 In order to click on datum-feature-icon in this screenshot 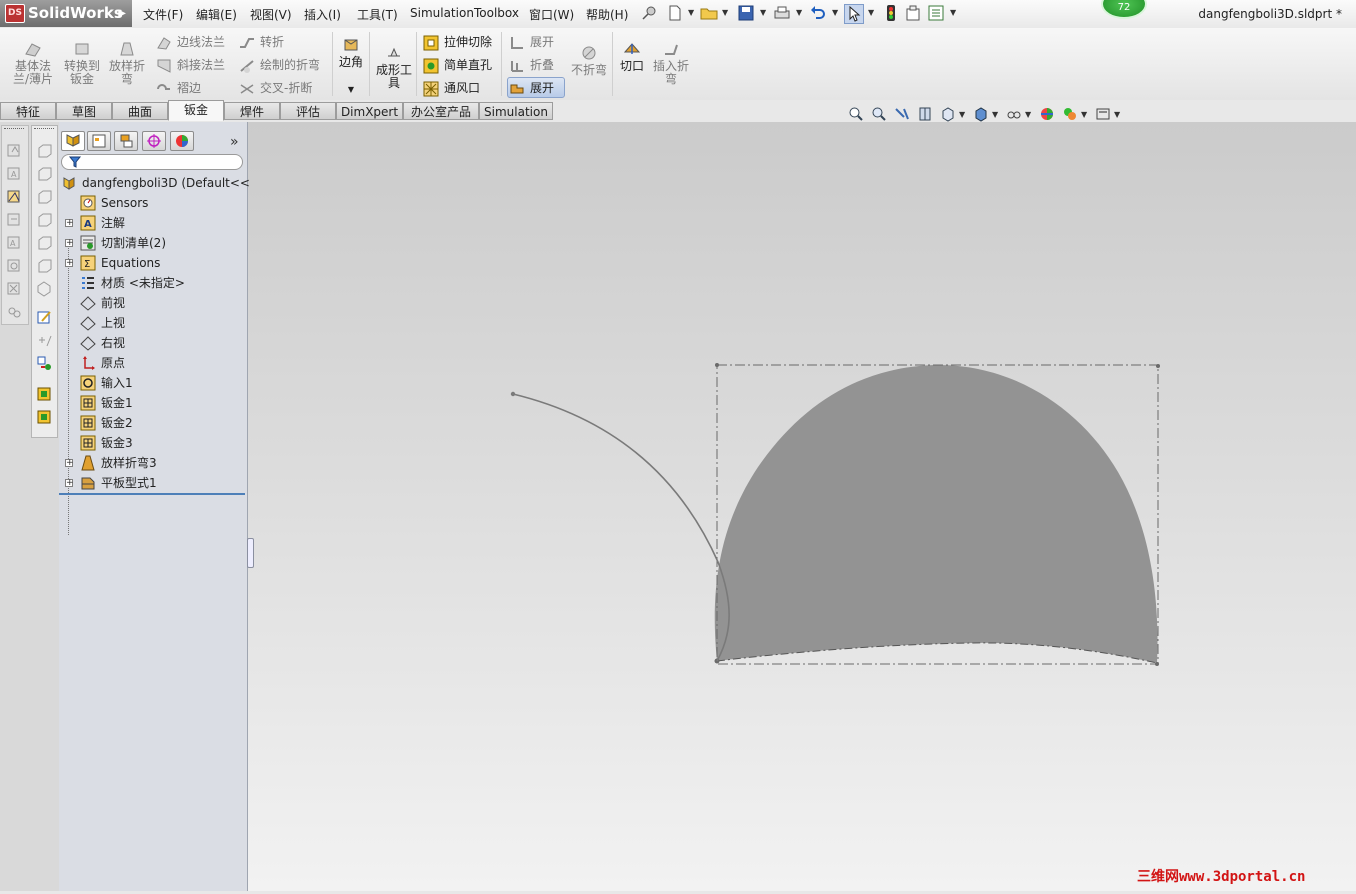, I will do `click(14, 219)`.